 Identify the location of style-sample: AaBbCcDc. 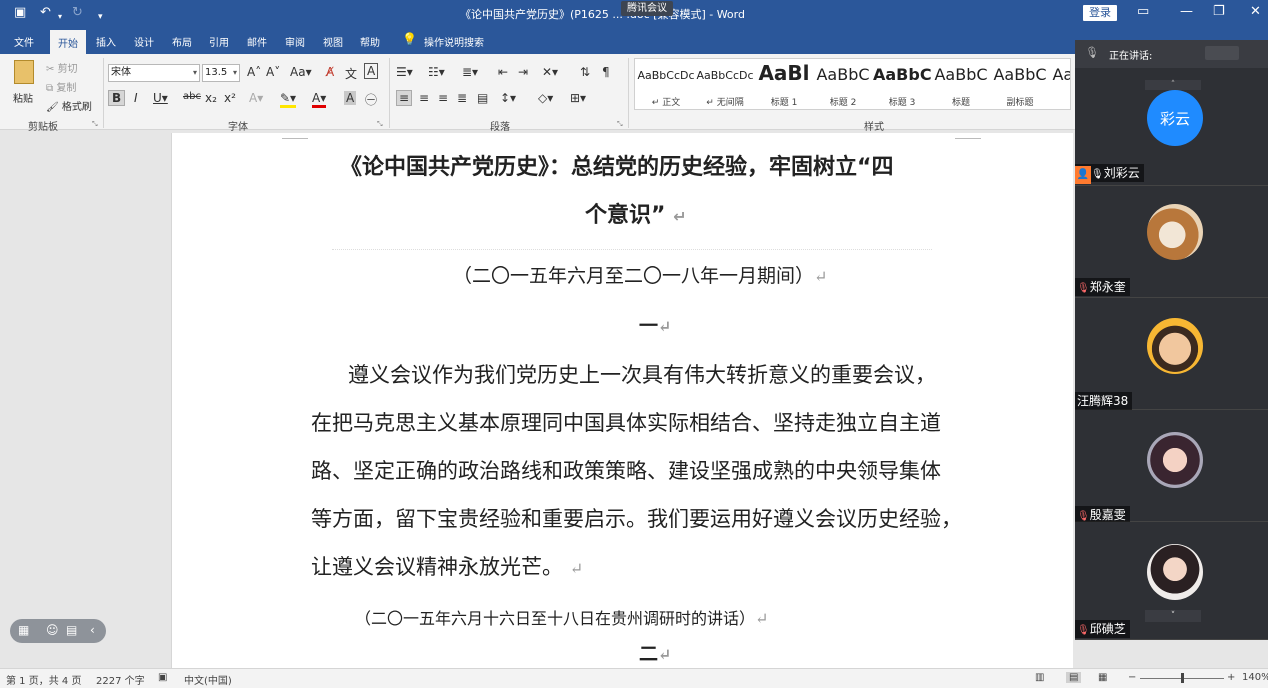
(725, 75).